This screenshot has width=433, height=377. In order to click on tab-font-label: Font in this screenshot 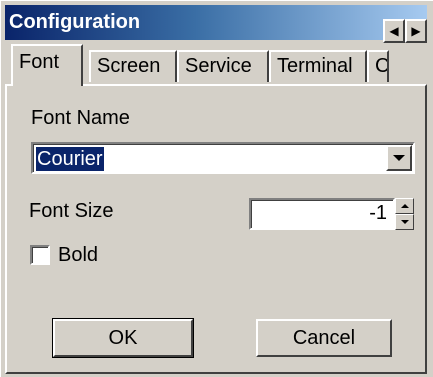, I will do `click(39, 62)`.